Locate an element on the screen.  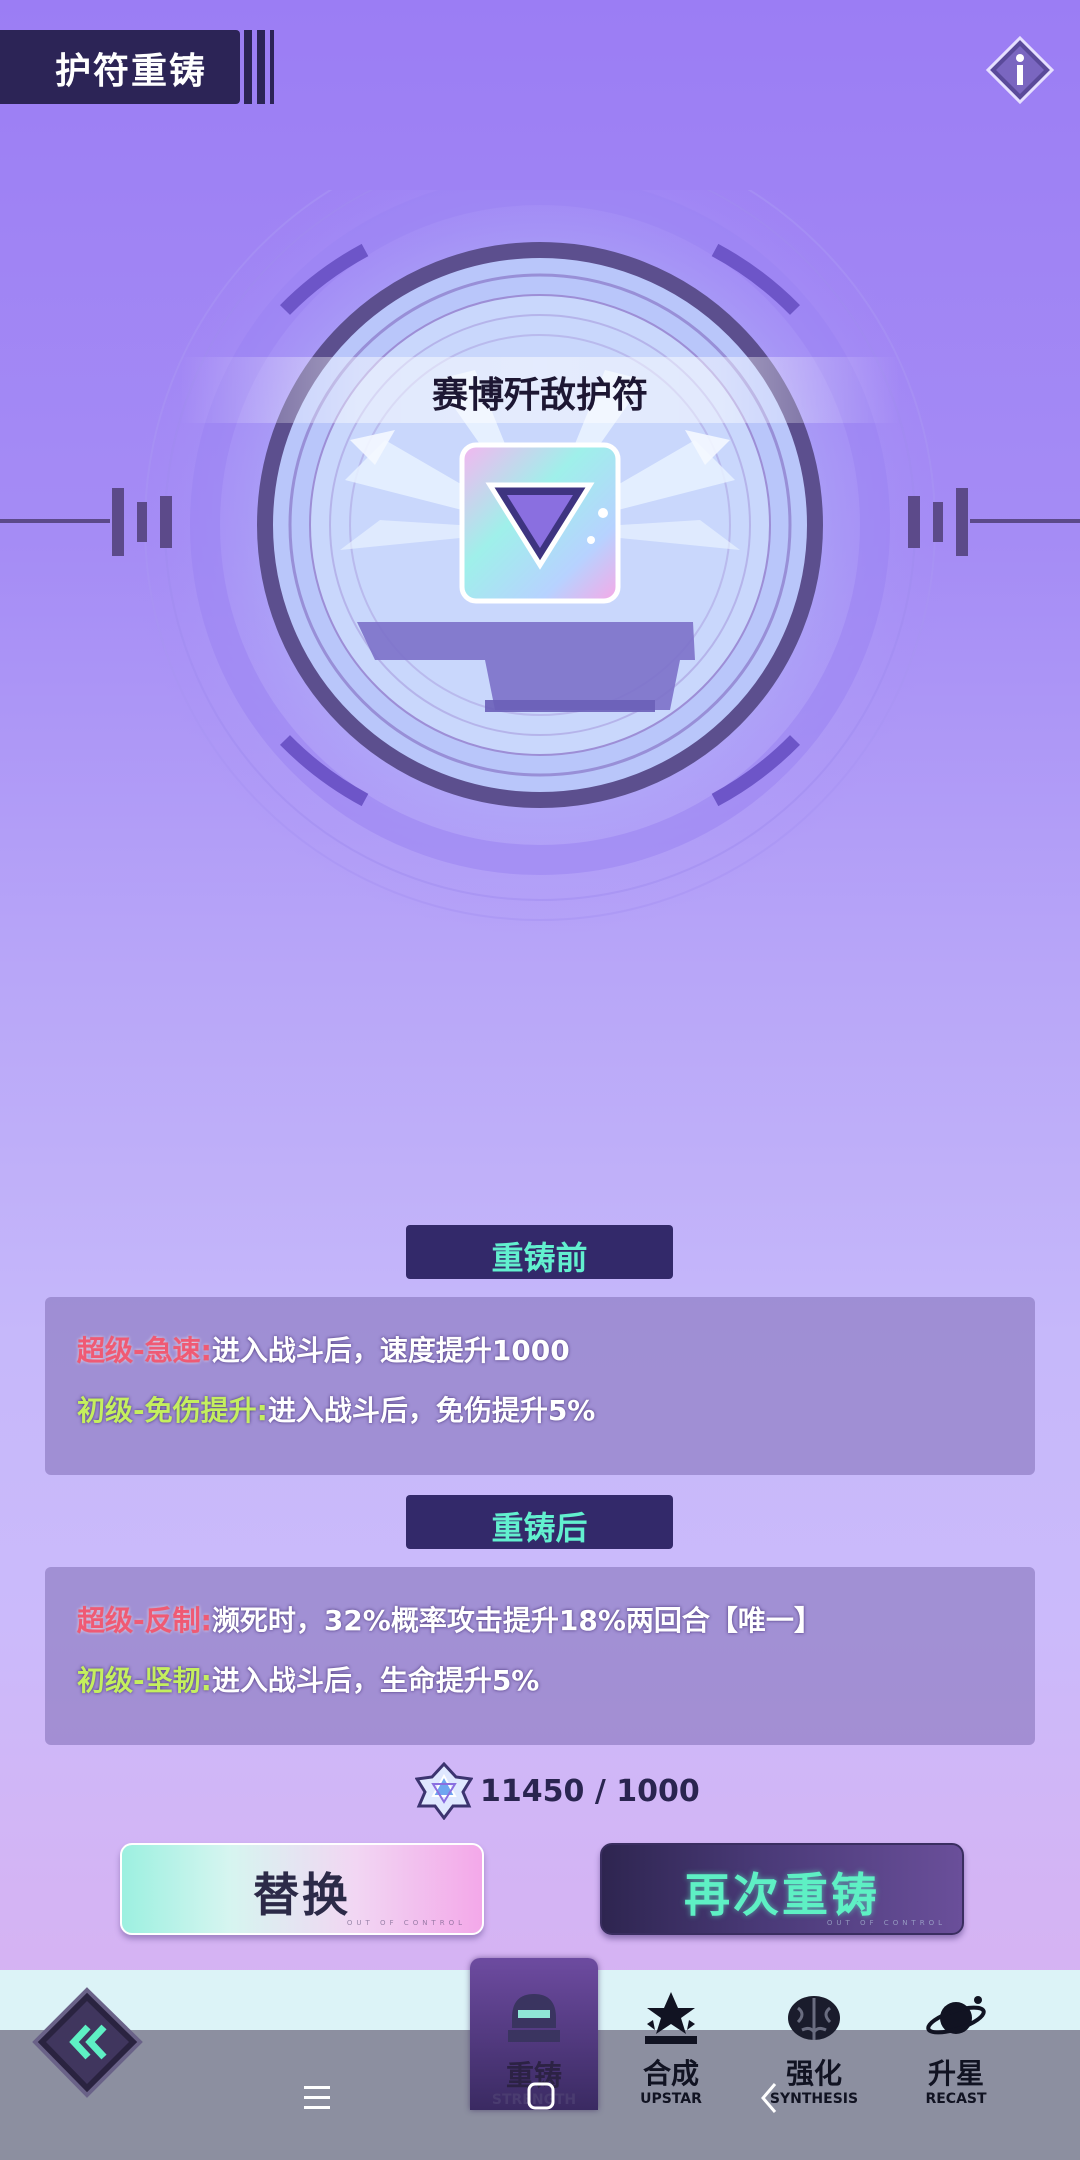
after-line-2: 初级-坚韧:进入战斗后，生命提升5% is located at coordinates (308, 1680).